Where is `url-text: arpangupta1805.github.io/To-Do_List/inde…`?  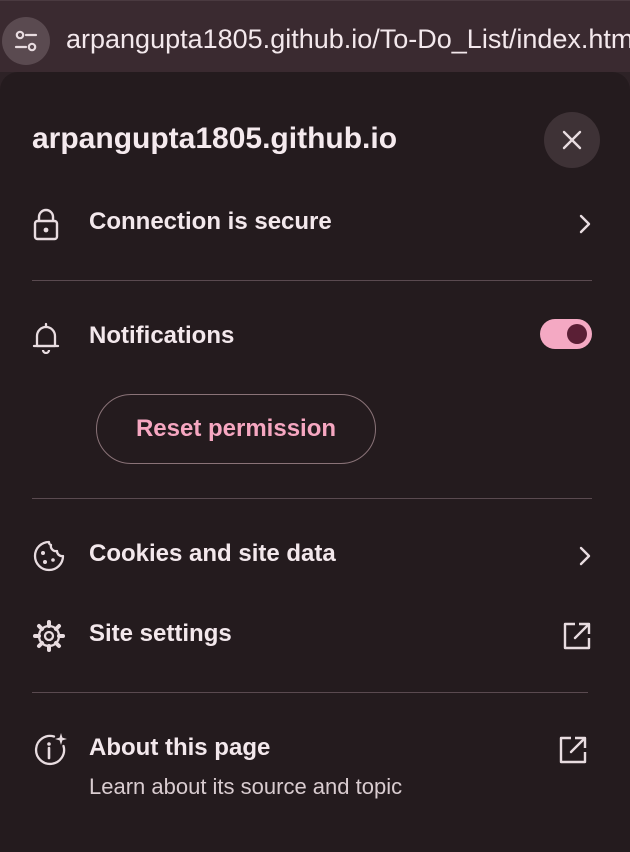
url-text: arpangupta1805.github.io/To-Do_List/inde… is located at coordinates (348, 39).